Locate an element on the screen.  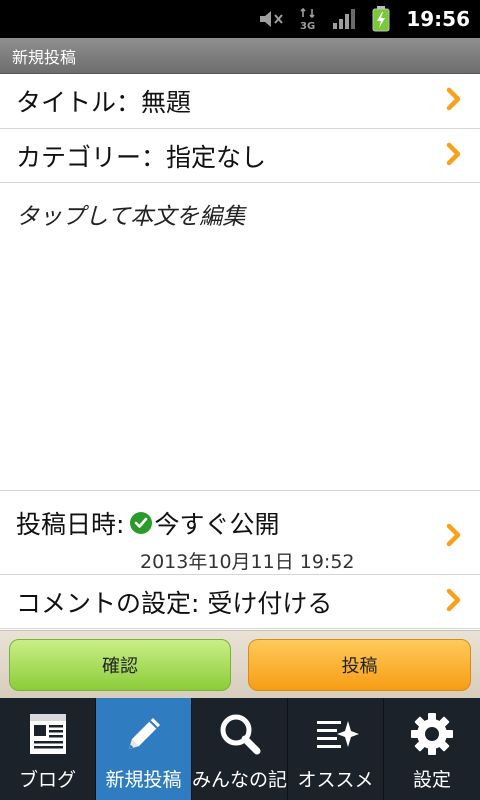
body-placeholder: タップして本文を編集 is located at coordinates (131, 217).